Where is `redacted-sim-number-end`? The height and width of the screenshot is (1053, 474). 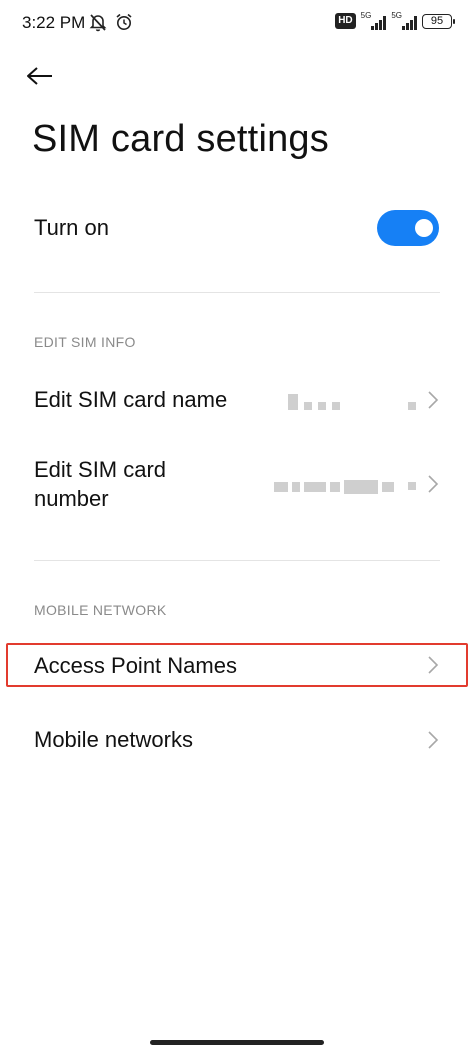 redacted-sim-number-end is located at coordinates (412, 486).